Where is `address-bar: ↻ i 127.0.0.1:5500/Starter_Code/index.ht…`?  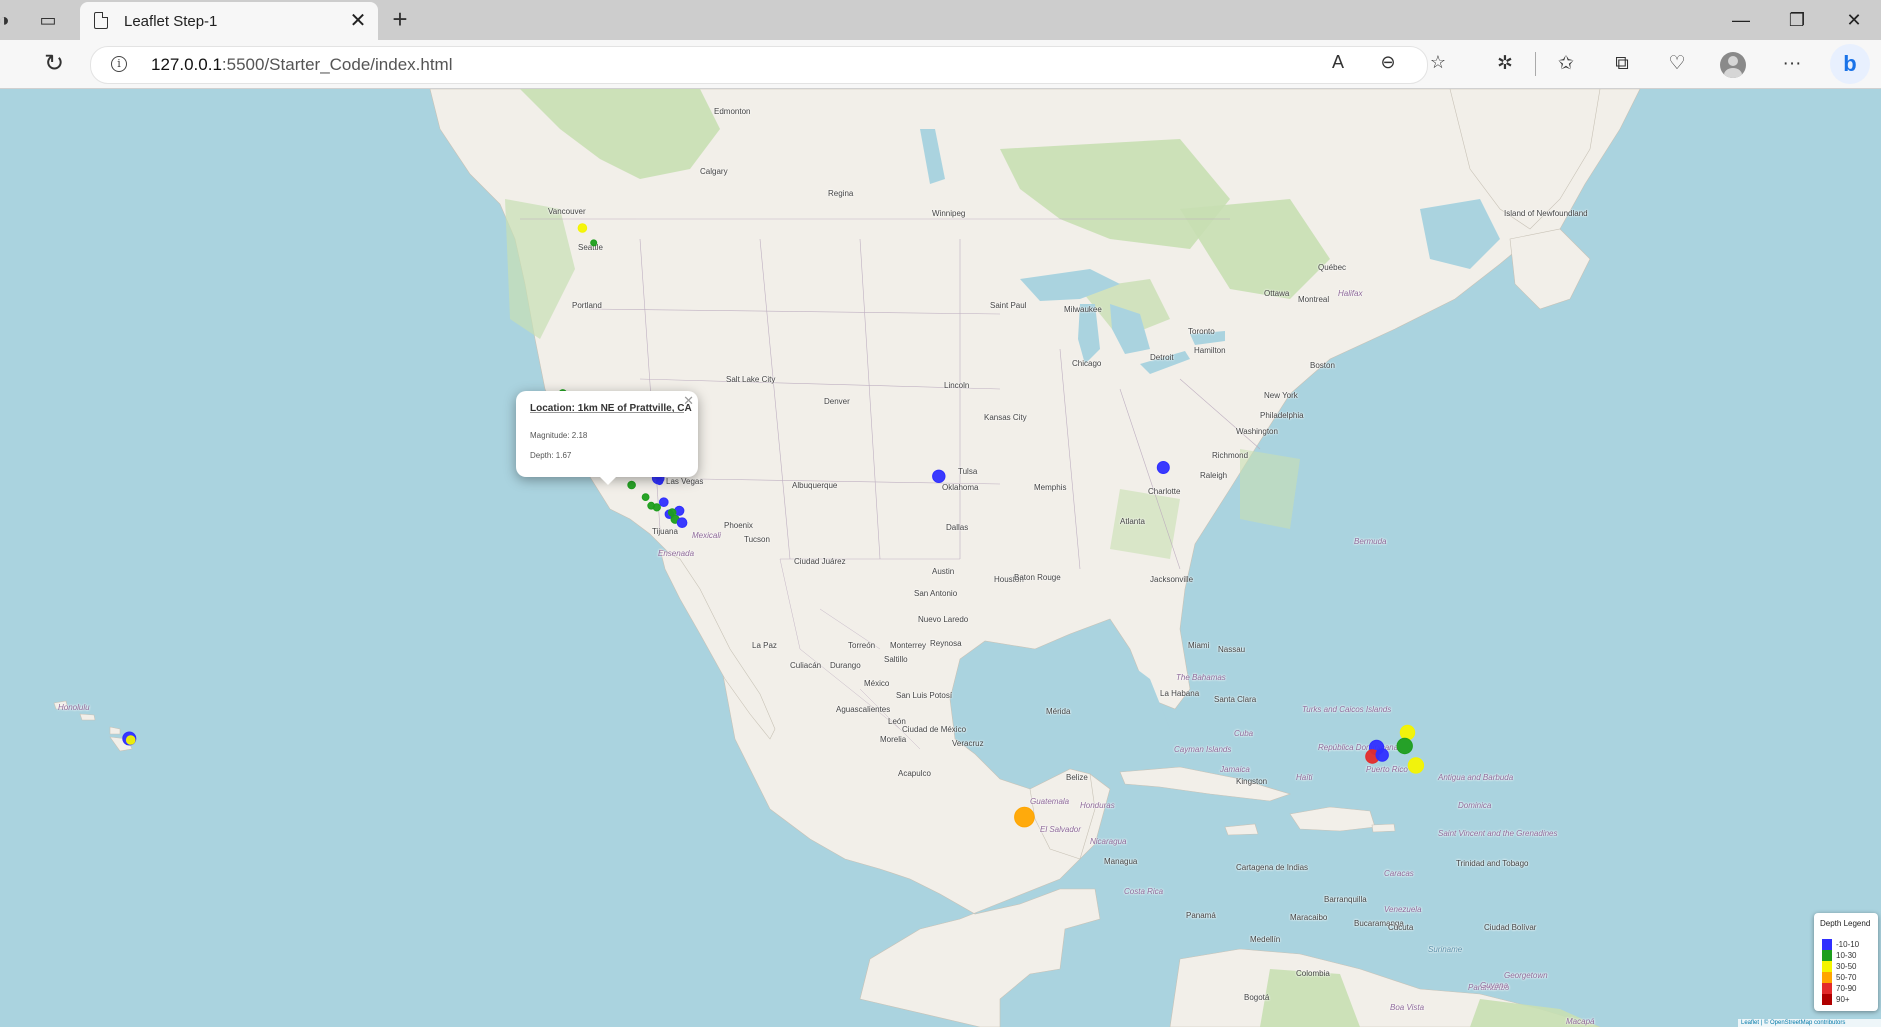
address-bar: ↻ i 127.0.0.1:5500/Starter_Code/index.ht… is located at coordinates (940, 64).